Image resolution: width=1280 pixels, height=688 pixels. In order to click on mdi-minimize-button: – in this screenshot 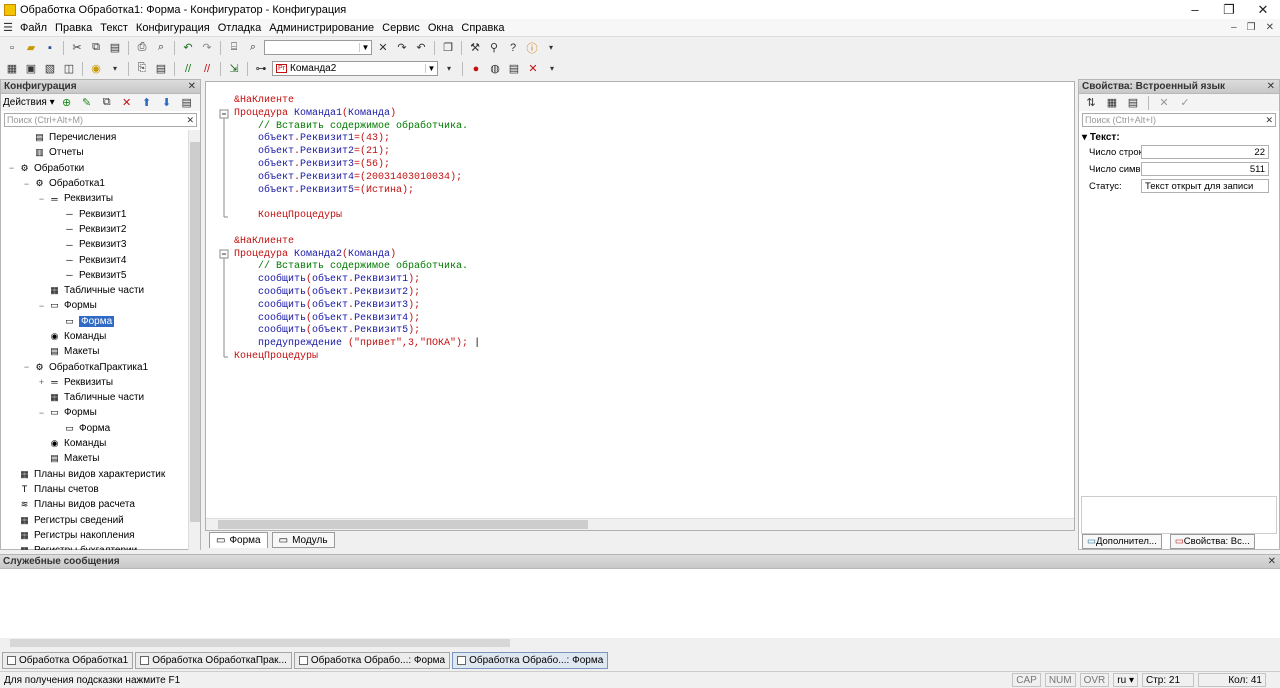, I will do `click(1234, 27)`.